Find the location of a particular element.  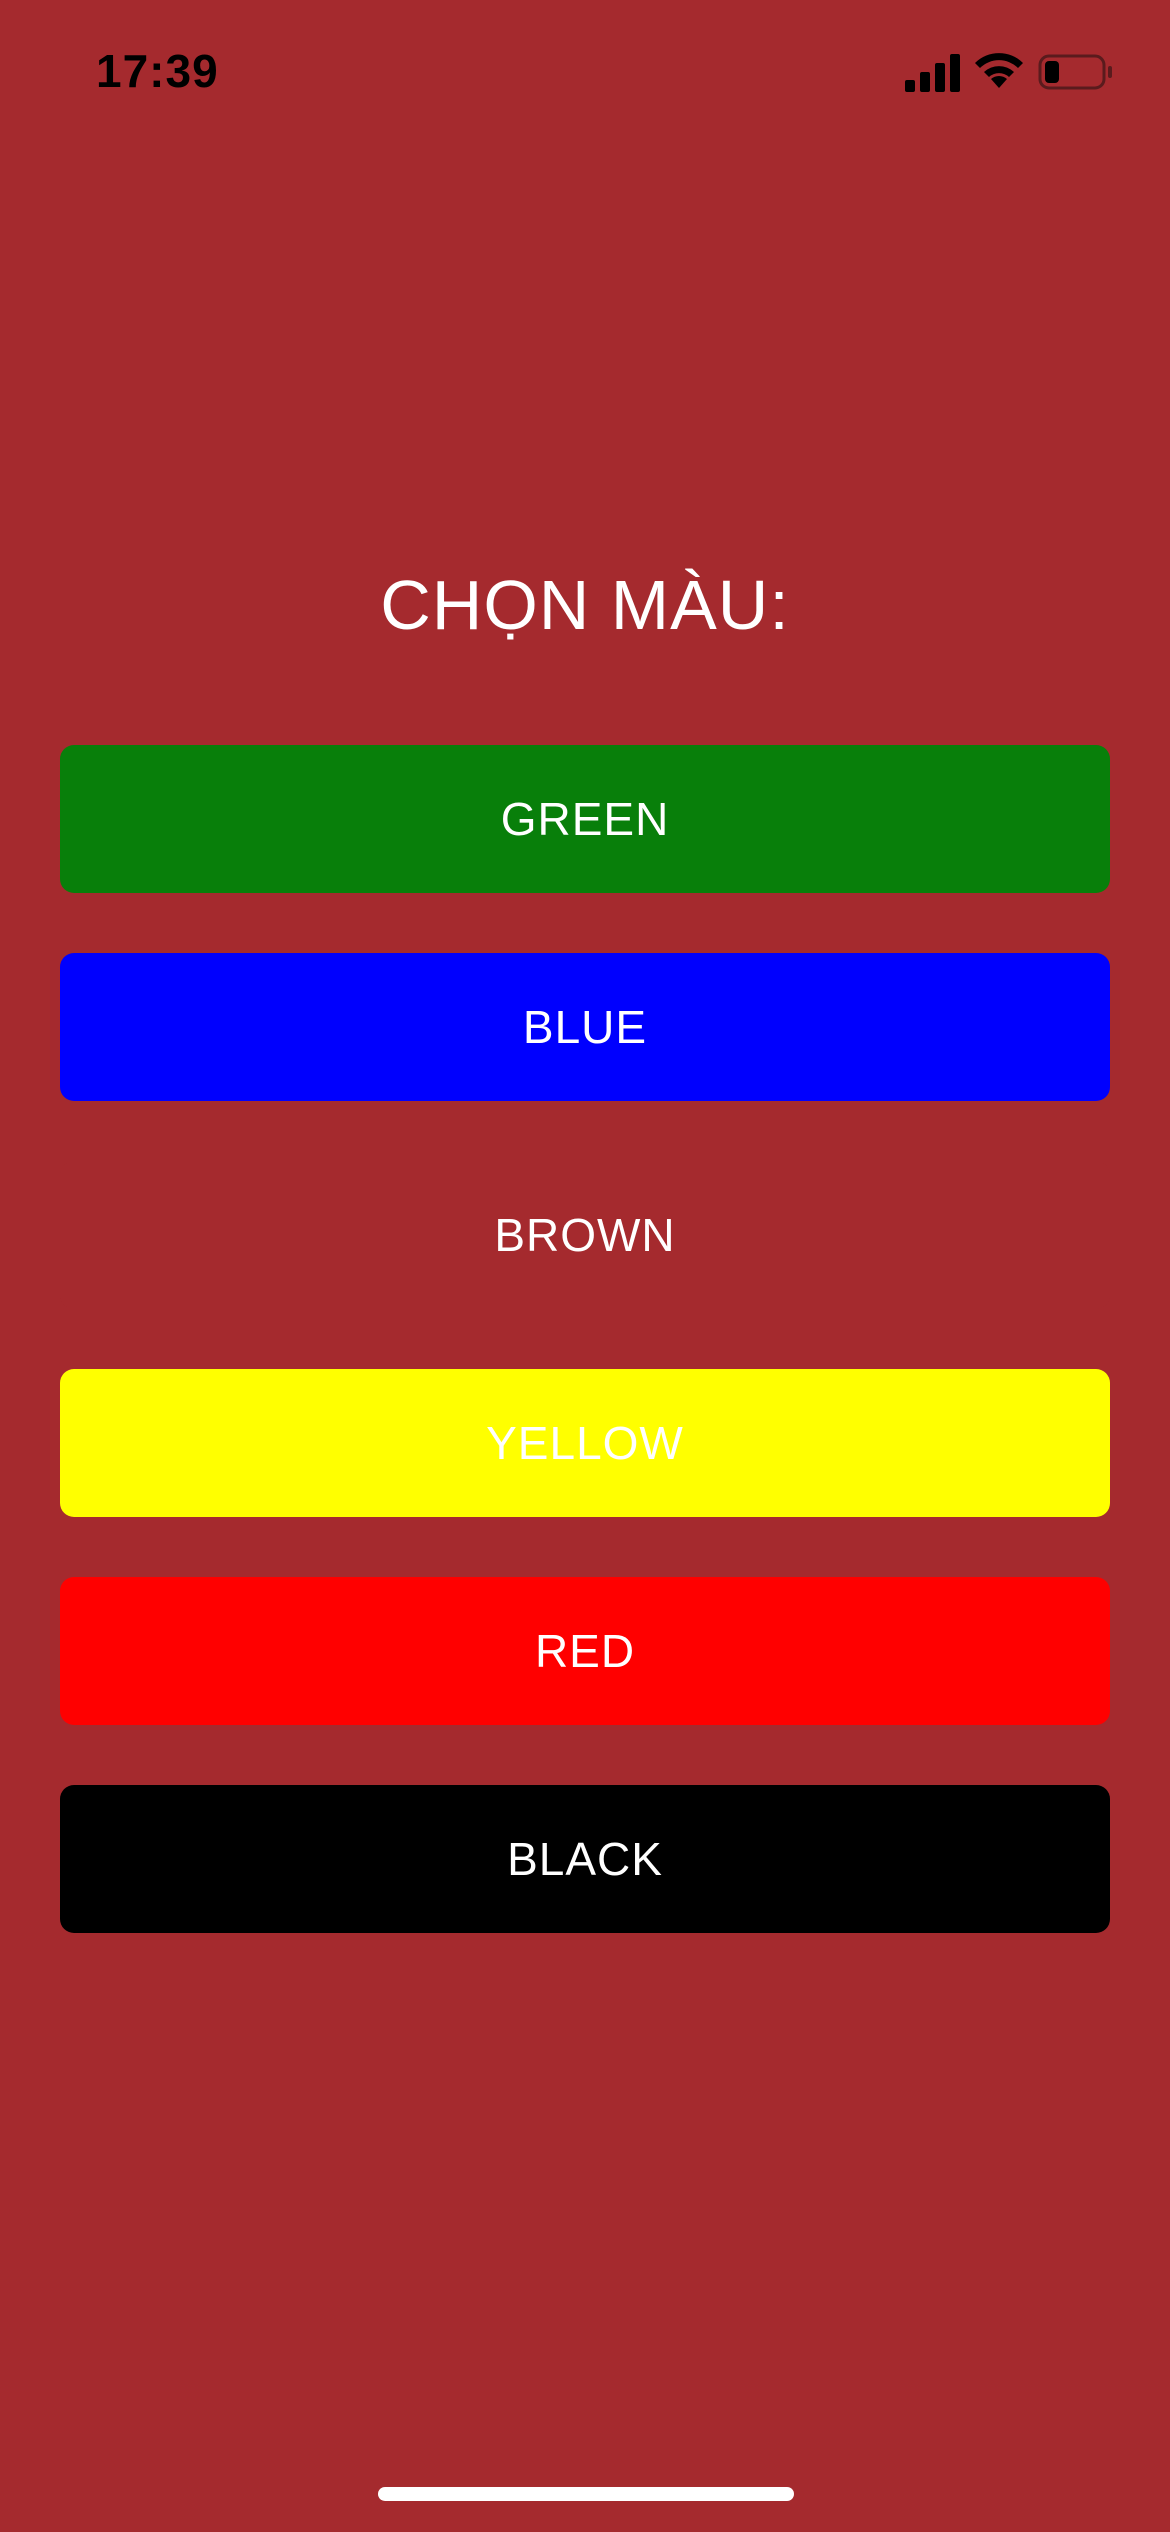

home-indicator is located at coordinates (586, 2494).